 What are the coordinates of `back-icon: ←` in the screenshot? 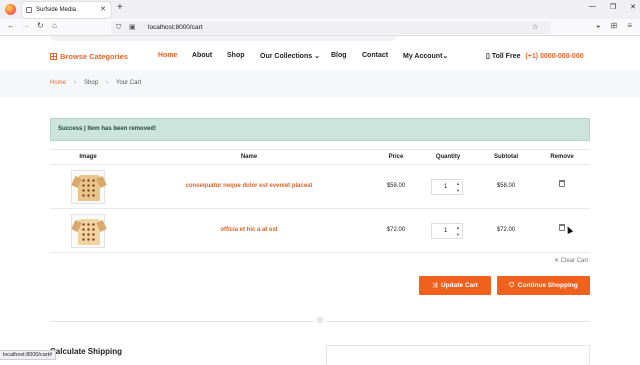 It's located at (11, 25).